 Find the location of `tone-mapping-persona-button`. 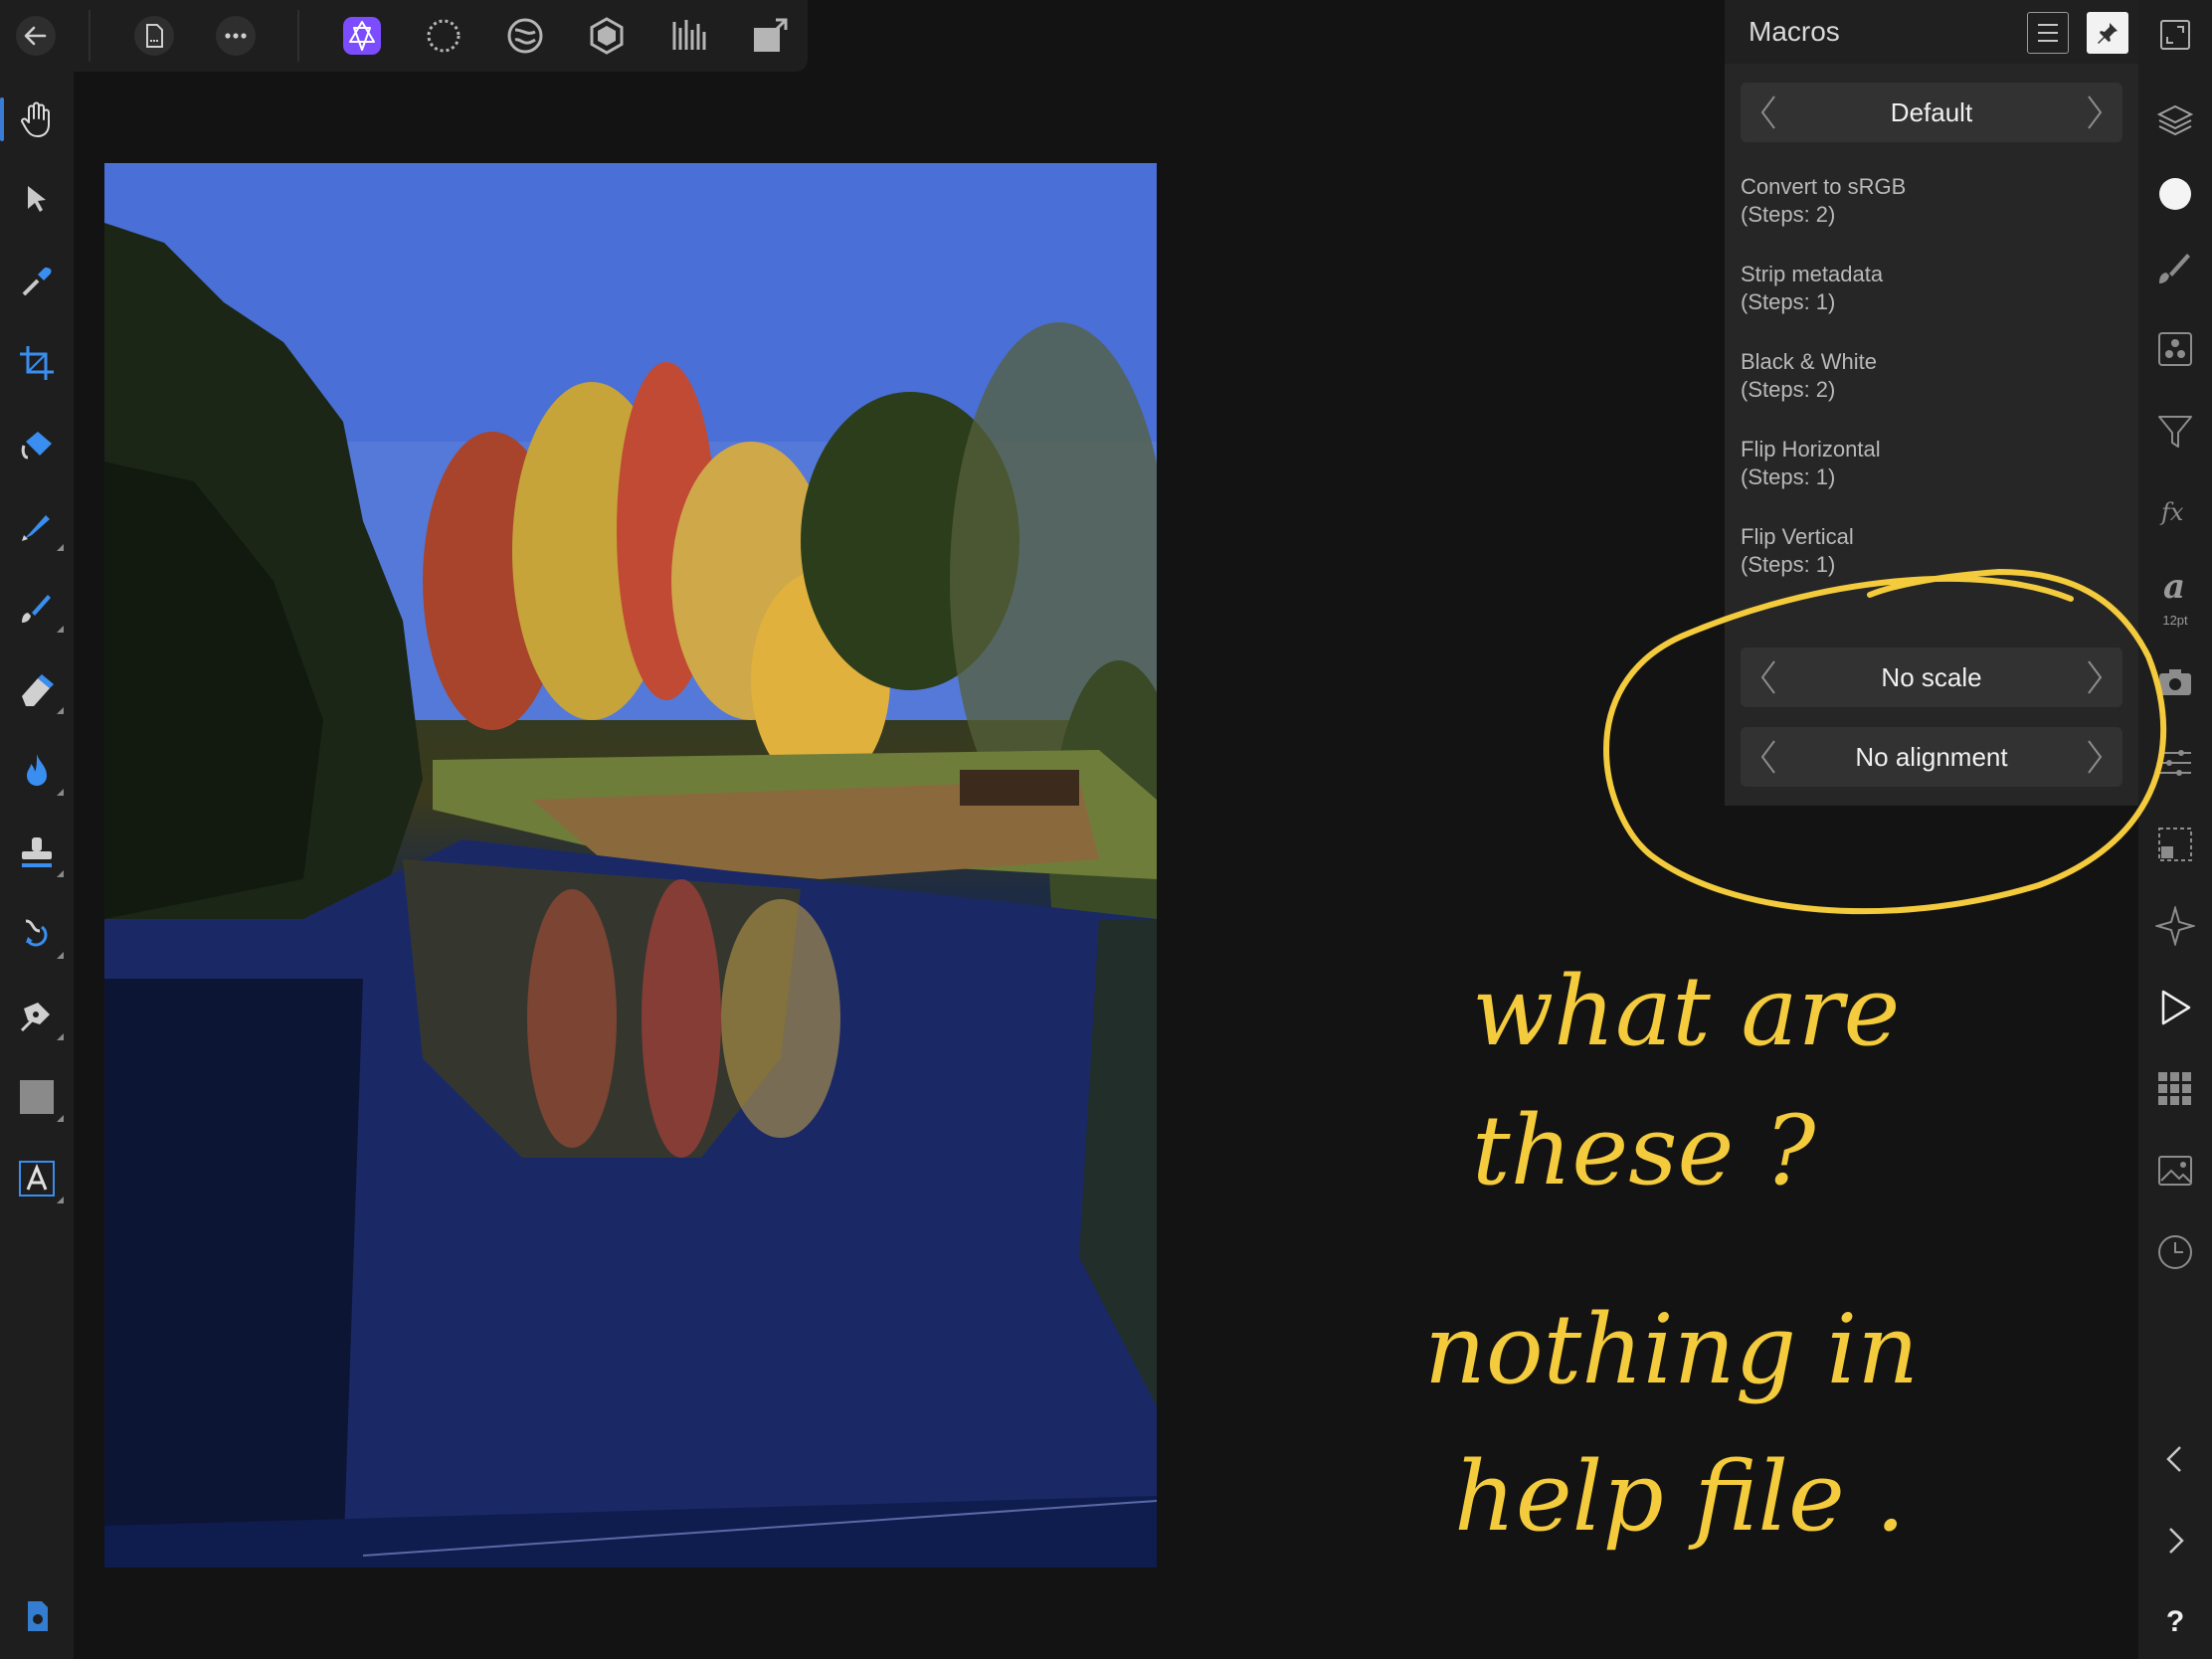

tone-mapping-persona-button is located at coordinates (688, 36).